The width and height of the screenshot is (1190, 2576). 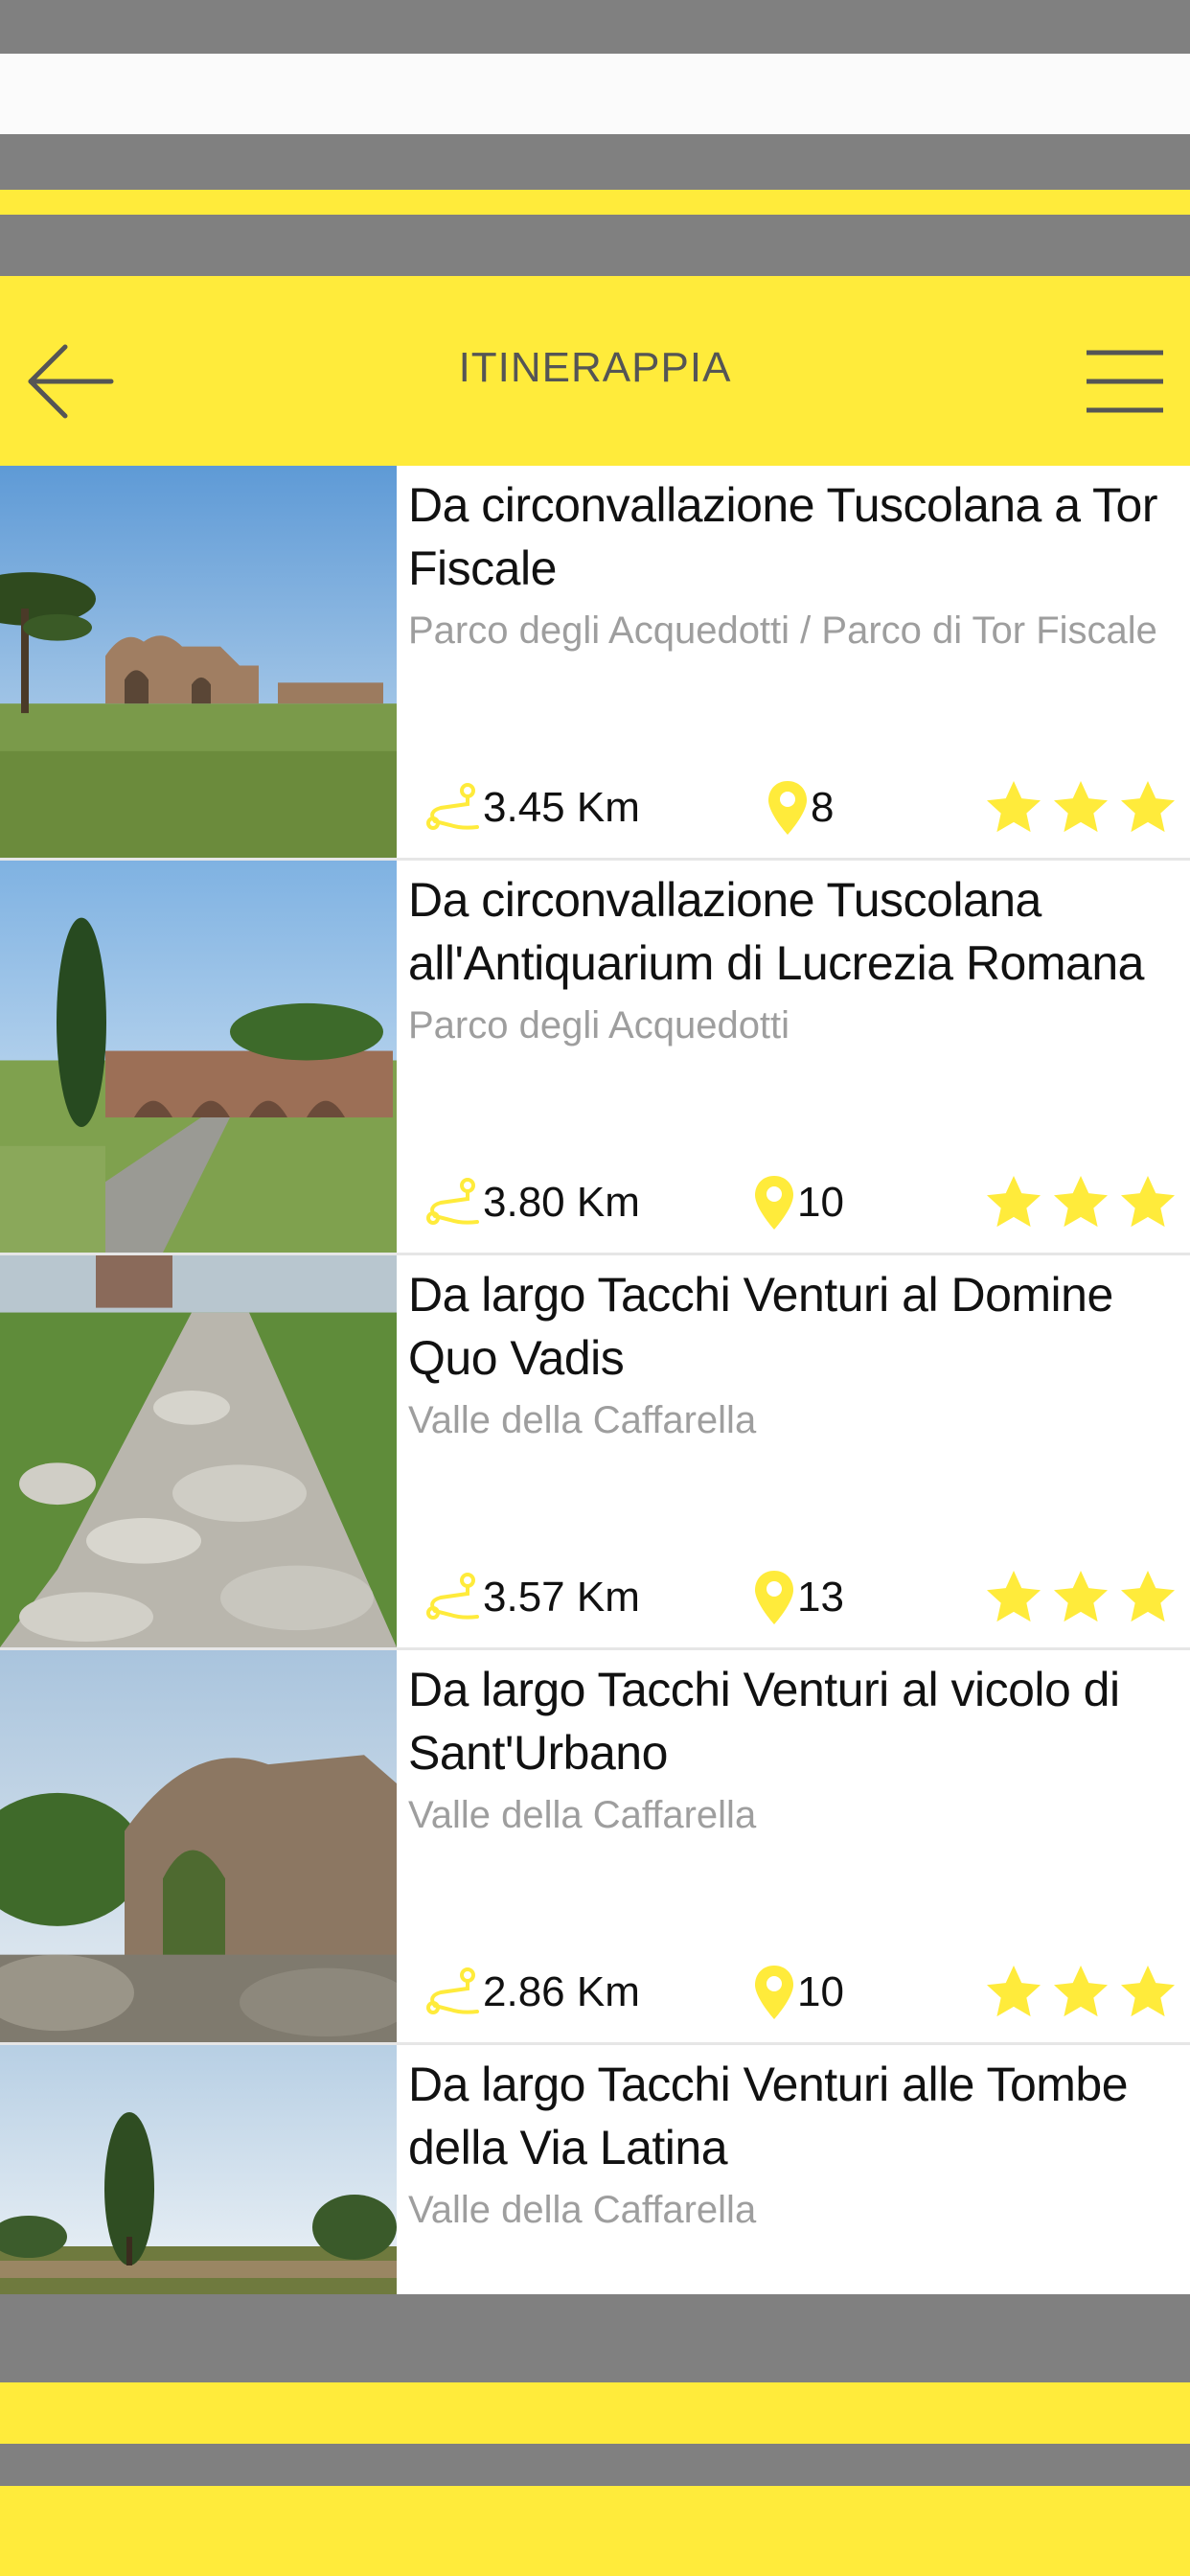 I want to click on itinerary-meta: 3.80 Km 10, so click(x=801, y=1201).